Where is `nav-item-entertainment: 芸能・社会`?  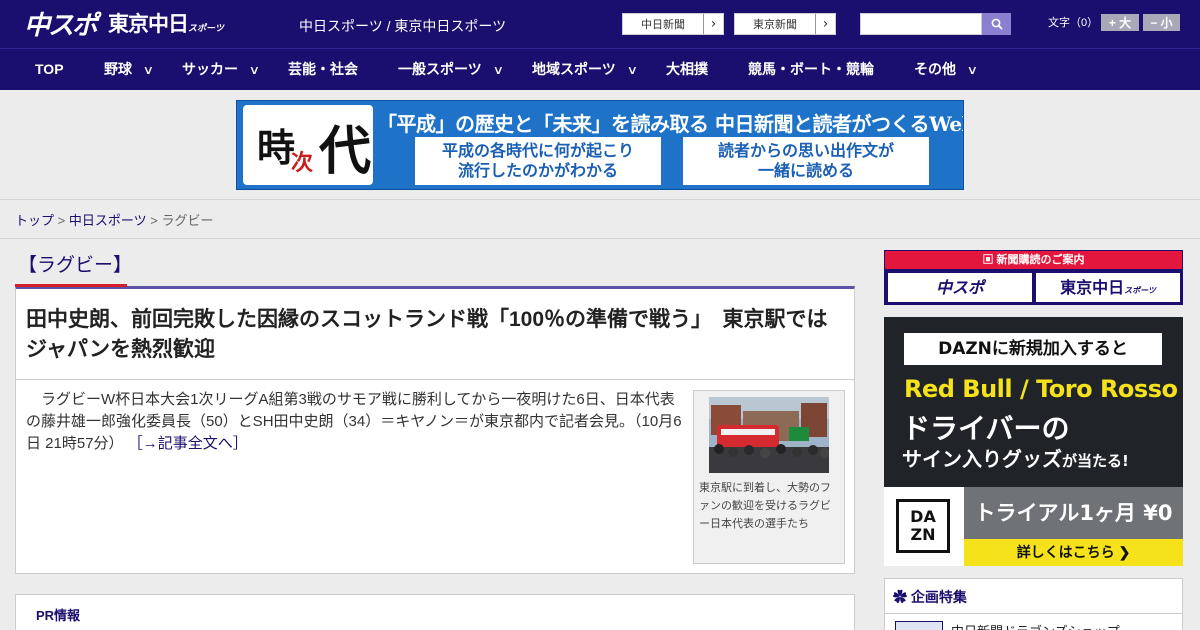 nav-item-entertainment: 芸能・社会 is located at coordinates (323, 69).